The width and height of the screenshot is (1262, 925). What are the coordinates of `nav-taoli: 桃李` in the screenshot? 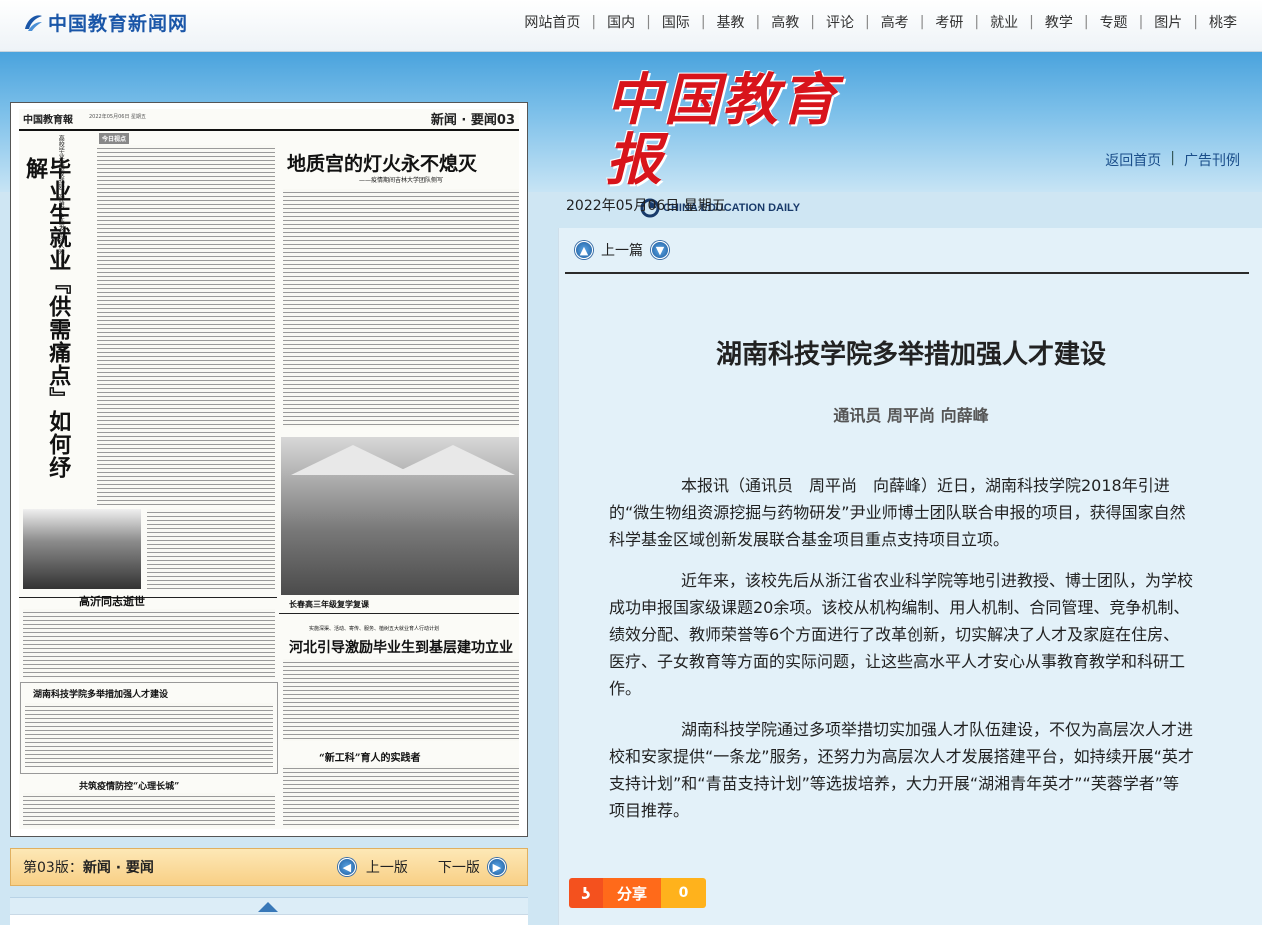 It's located at (1223, 22).